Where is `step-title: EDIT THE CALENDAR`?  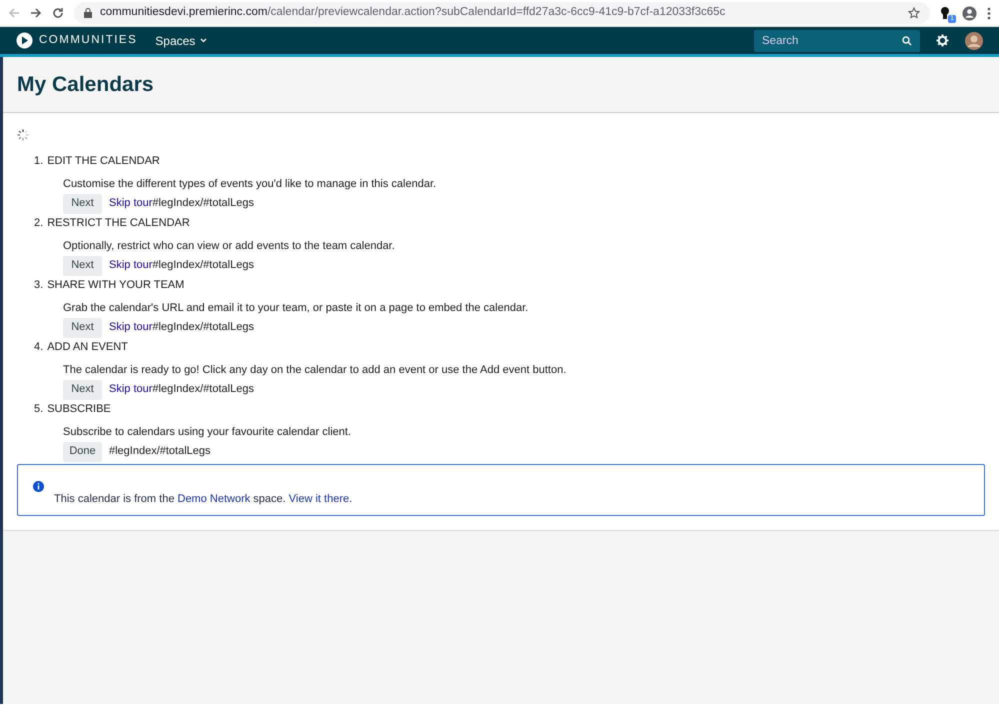 step-title: EDIT THE CALENDAR is located at coordinates (103, 162).